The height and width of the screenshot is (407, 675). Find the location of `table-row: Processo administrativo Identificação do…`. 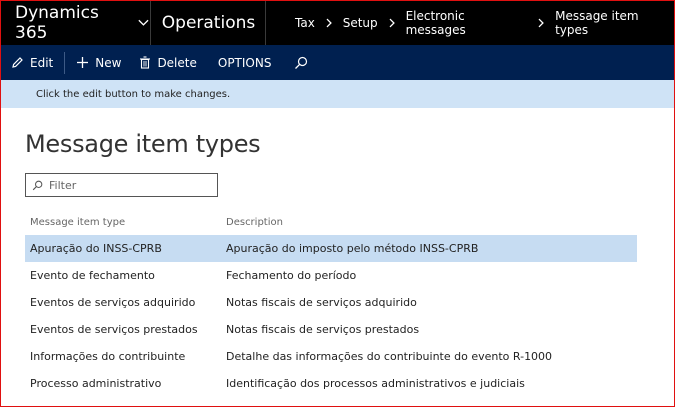

table-row: Processo administrativo Identificação do… is located at coordinates (331, 383).